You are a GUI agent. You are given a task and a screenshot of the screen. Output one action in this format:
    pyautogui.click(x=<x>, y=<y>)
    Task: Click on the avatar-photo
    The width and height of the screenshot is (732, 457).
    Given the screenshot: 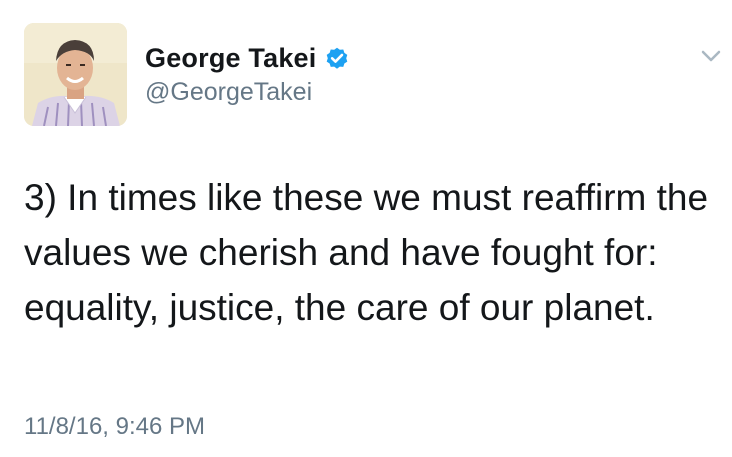 What is the action you would take?
    pyautogui.click(x=75, y=74)
    